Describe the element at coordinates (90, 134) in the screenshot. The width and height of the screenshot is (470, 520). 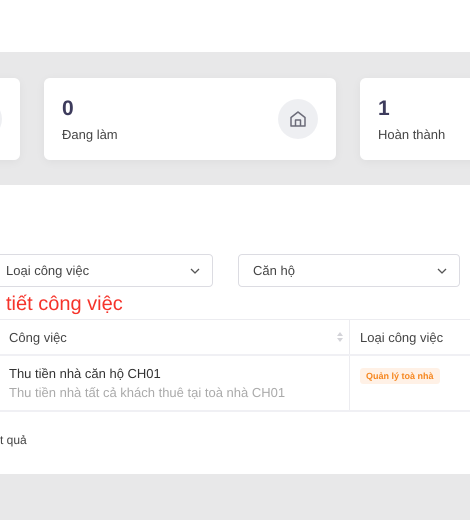
I see `stat-label: Đang làm` at that location.